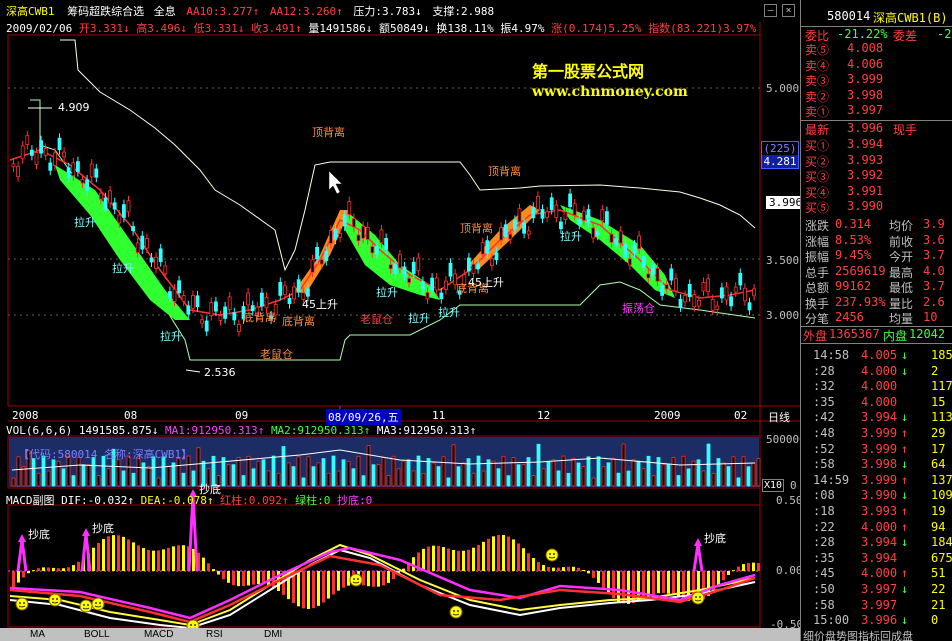  What do you see at coordinates (876, 272) in the screenshot?
I see `stat-row: 总手 2569619 最高 4.0` at bounding box center [876, 272].